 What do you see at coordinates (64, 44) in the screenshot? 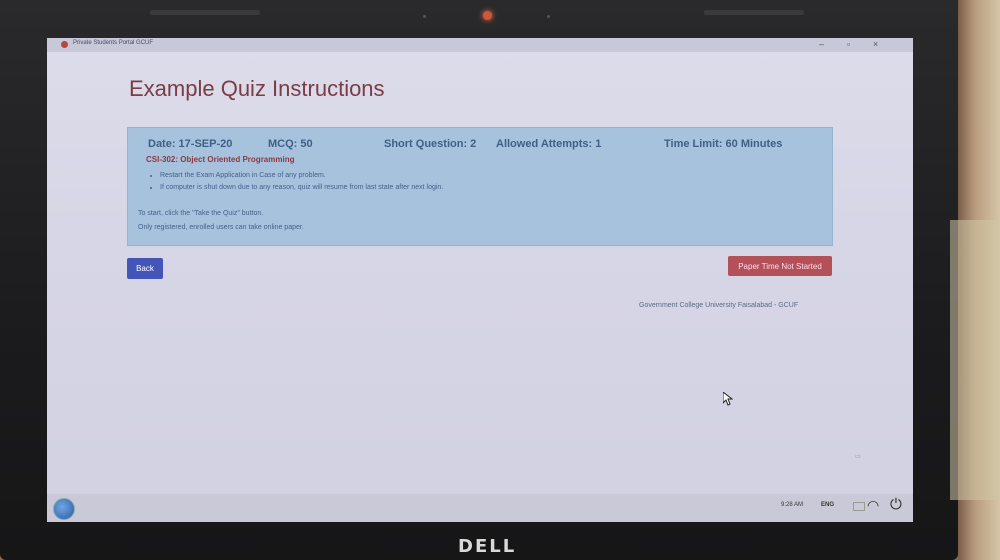
I see `tab-favicon-icon` at bounding box center [64, 44].